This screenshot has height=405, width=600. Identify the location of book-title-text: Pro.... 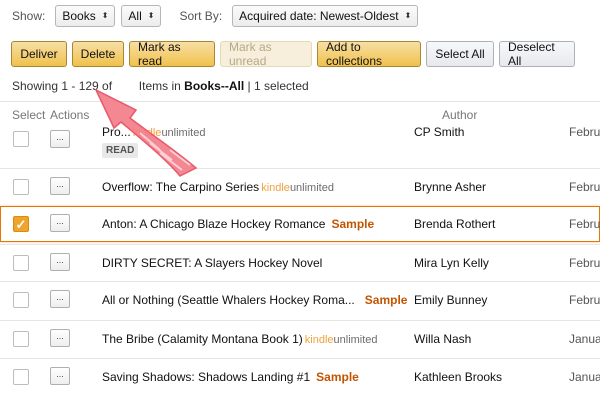
(116, 132).